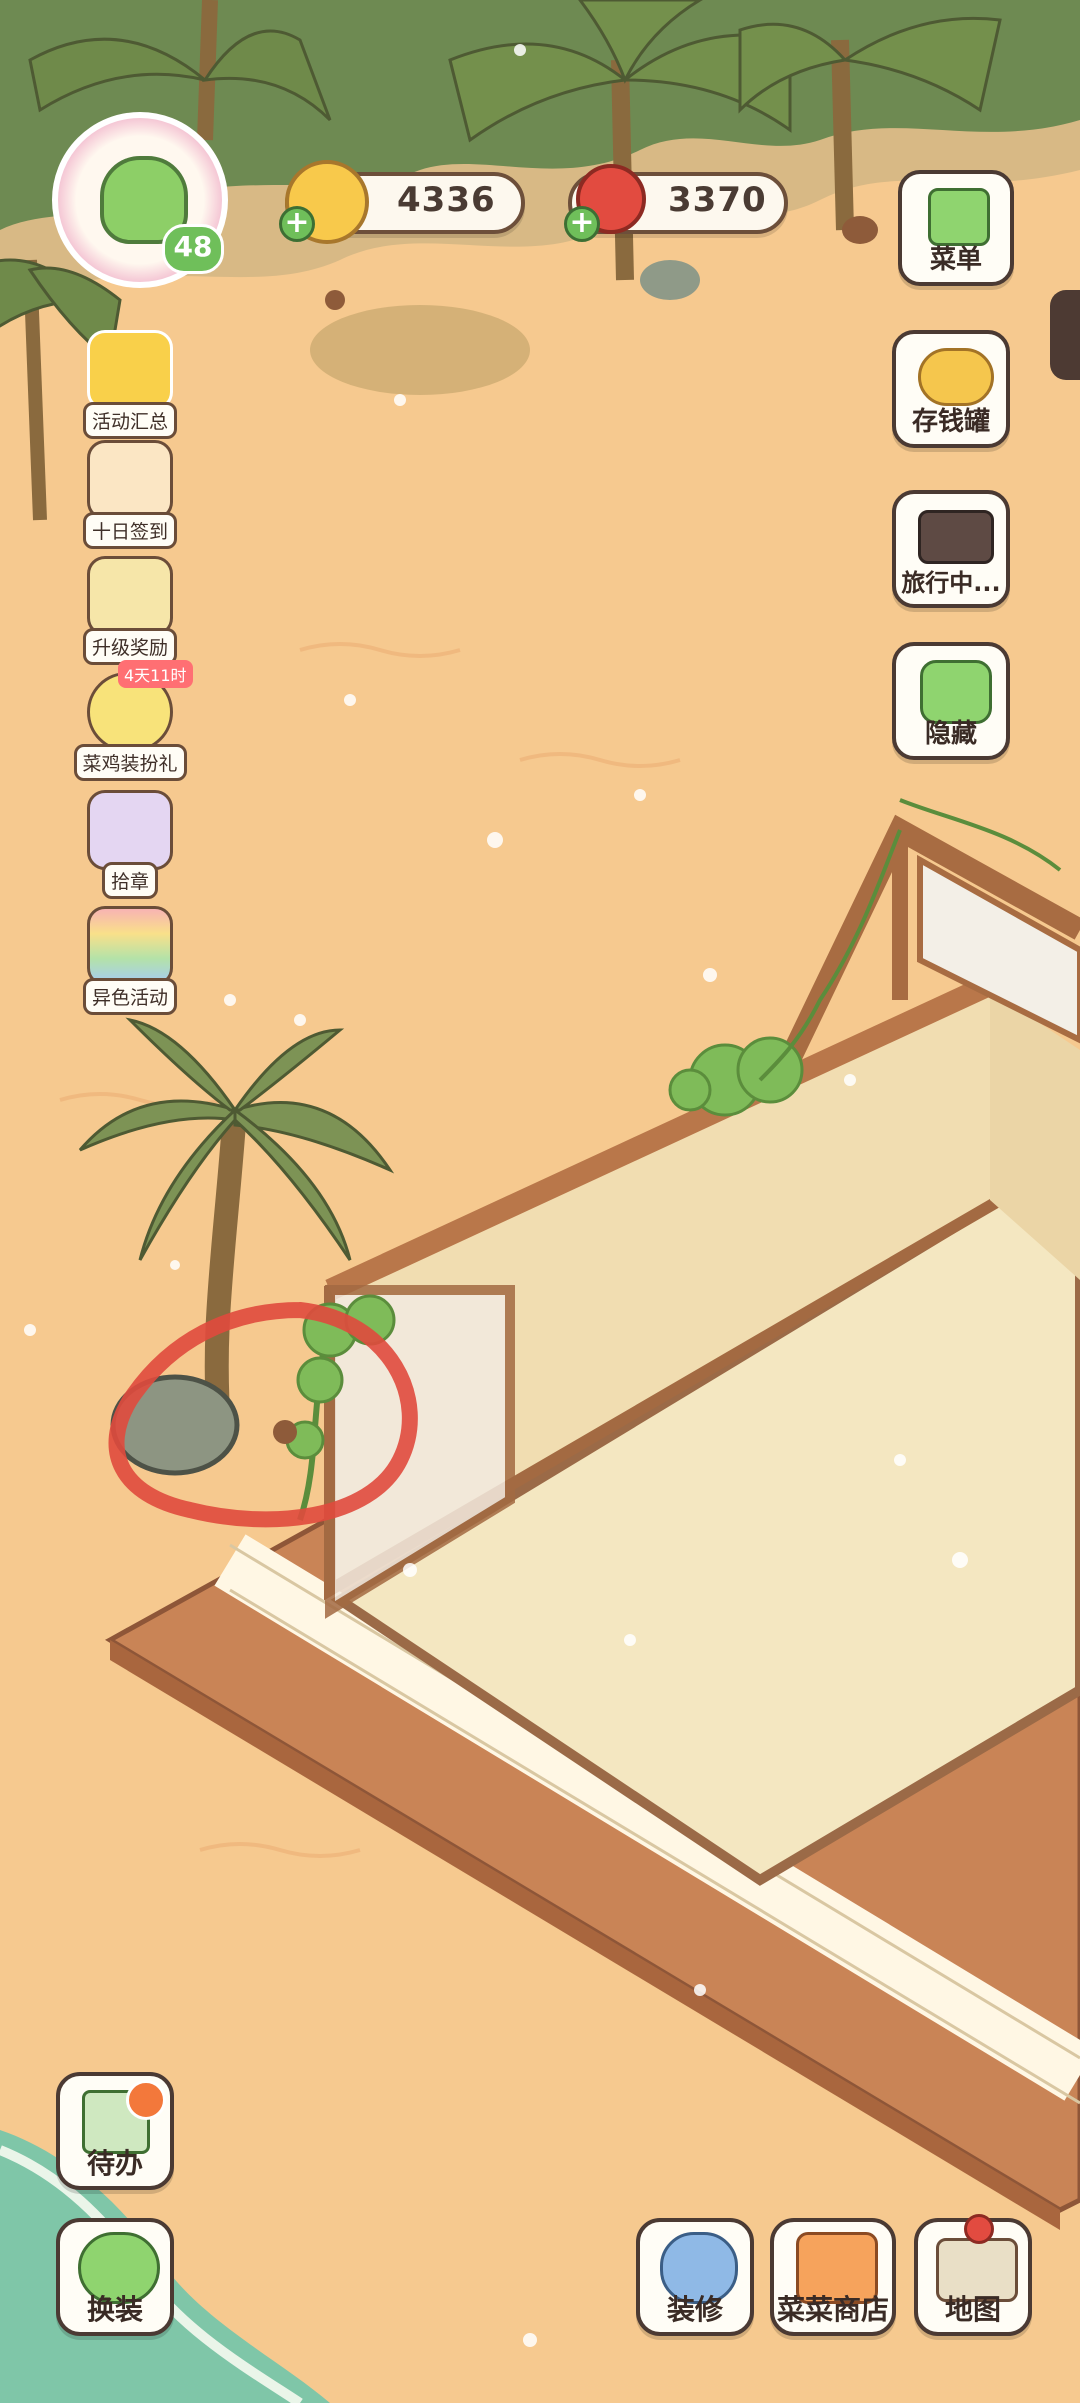  I want to click on stamp-label: 拾章, so click(129, 880).